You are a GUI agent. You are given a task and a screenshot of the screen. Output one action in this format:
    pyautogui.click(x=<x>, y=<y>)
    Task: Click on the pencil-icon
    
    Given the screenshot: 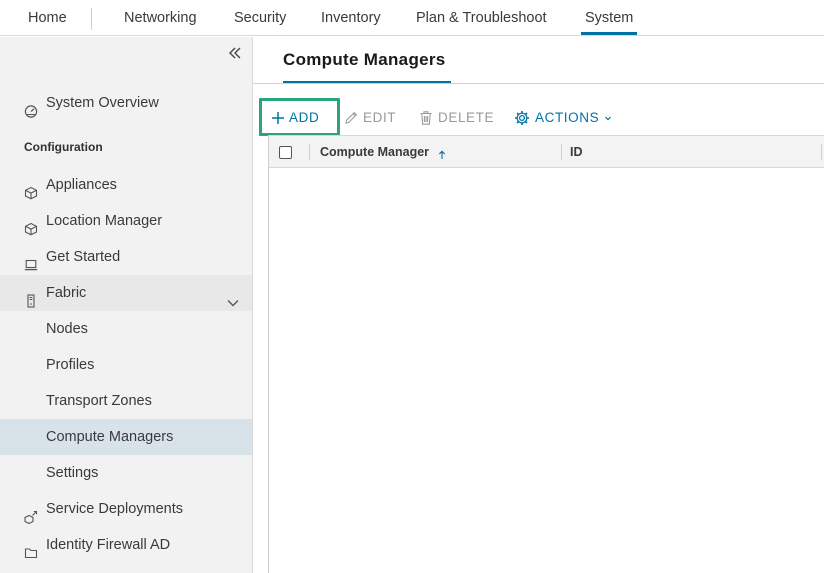 What is the action you would take?
    pyautogui.click(x=351, y=118)
    